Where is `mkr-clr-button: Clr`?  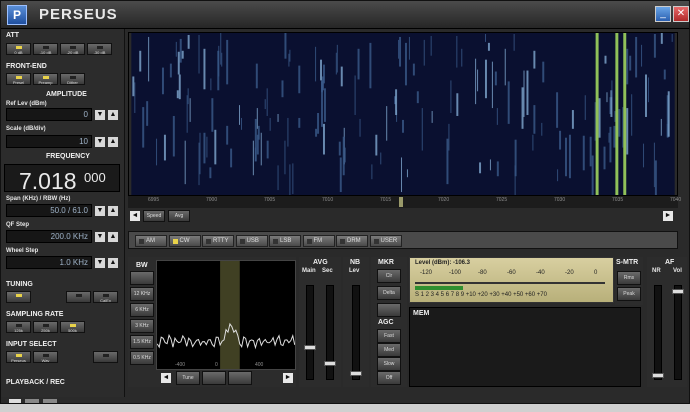
mkr-clr-button: Clr is located at coordinates (389, 276).